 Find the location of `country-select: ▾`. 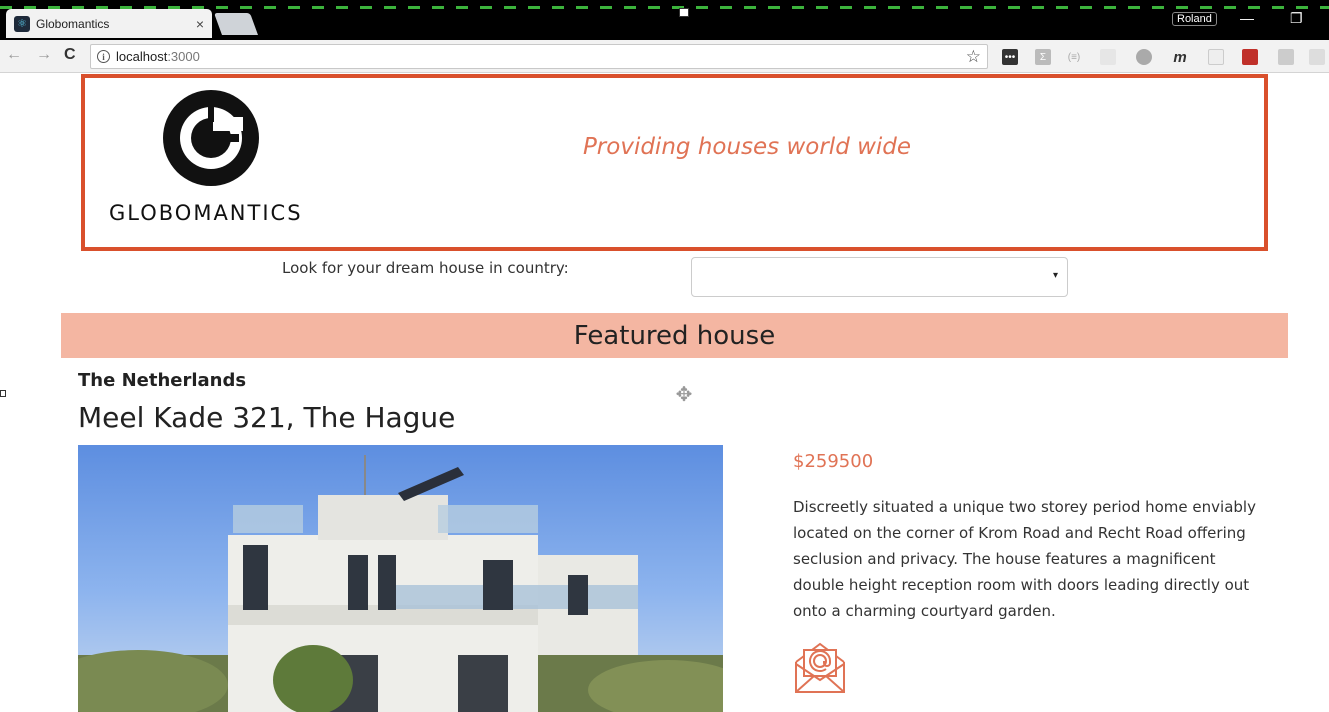

country-select: ▾ is located at coordinates (879, 277).